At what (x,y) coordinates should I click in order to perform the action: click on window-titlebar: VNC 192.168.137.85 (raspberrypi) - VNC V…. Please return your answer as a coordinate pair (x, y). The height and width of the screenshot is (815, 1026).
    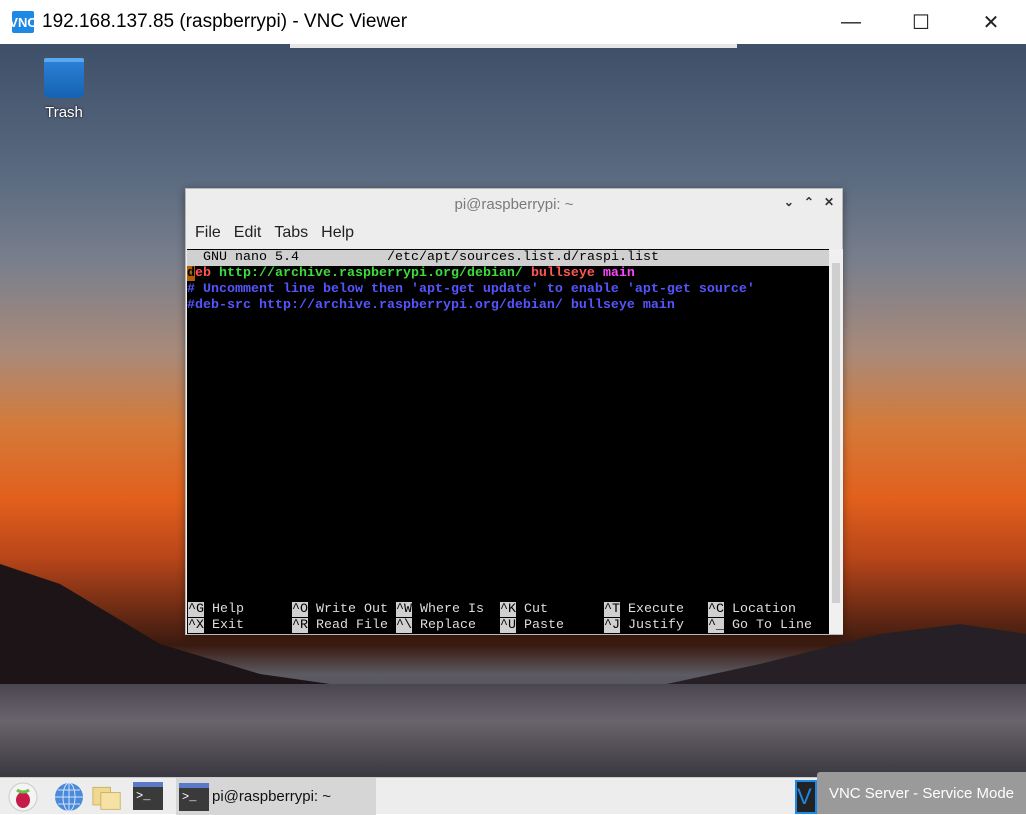
    Looking at the image, I should click on (513, 22).